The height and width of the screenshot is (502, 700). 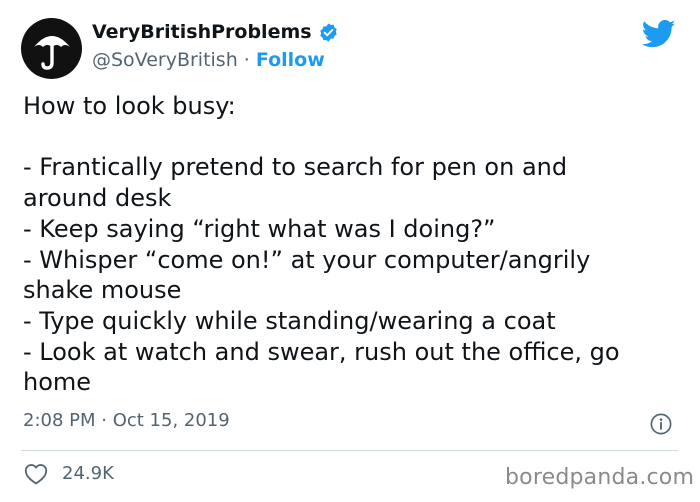 I want to click on display-name-text: VeryBritishProblems, so click(x=202, y=32).